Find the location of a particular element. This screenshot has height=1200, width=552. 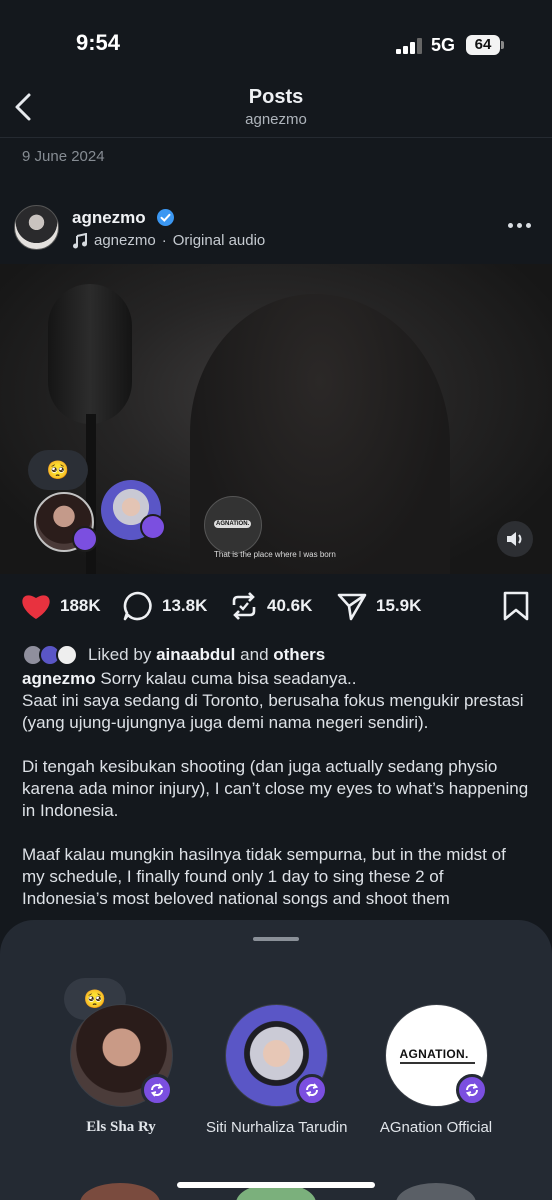

verified-badge-icon is located at coordinates (165, 217).